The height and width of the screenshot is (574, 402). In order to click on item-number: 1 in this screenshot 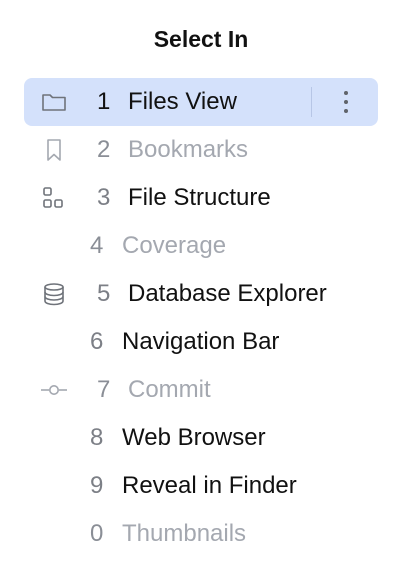, I will do `click(104, 101)`.